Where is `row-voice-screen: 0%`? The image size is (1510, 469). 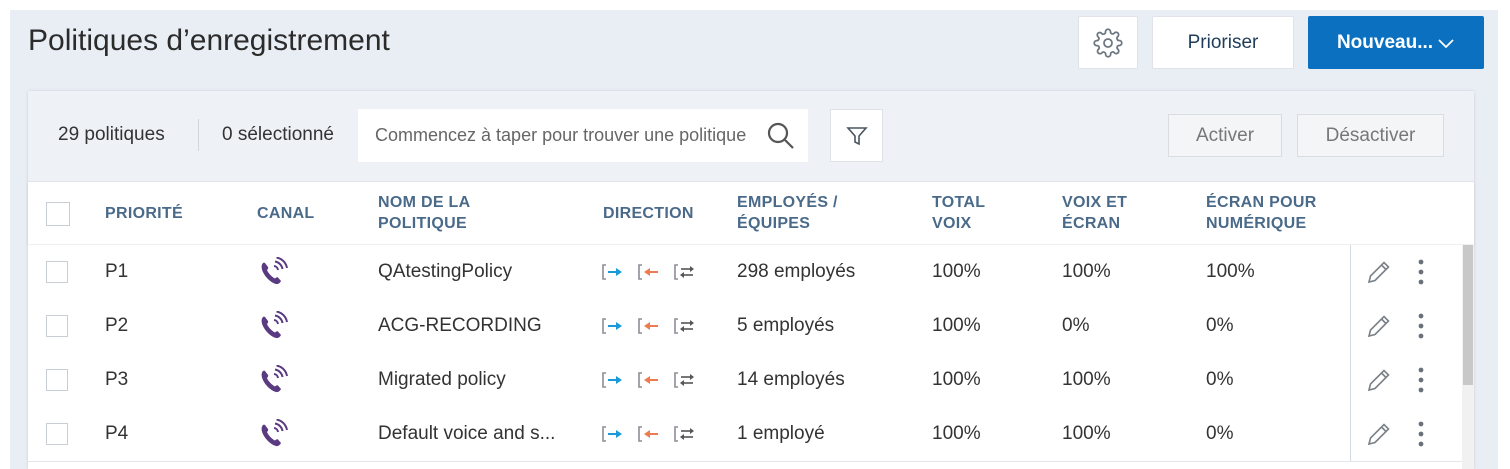
row-voice-screen: 0% is located at coordinates (1076, 325).